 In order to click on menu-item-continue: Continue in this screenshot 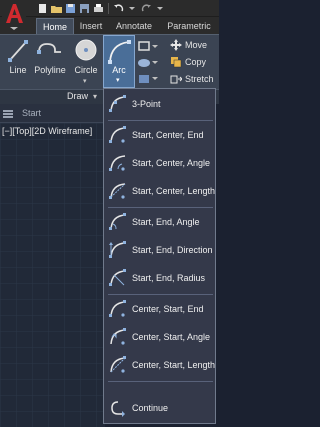, I will do `click(159, 409)`.